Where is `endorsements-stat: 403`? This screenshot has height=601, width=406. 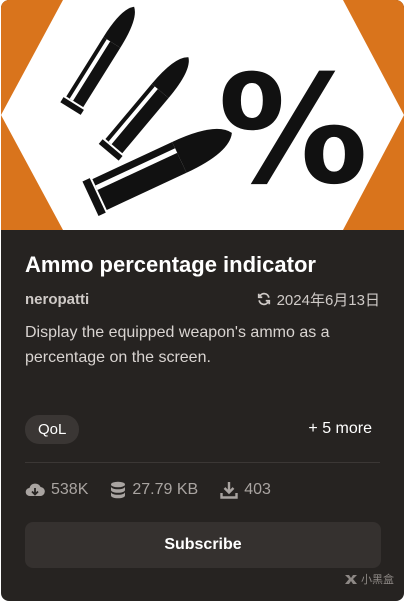 endorsements-stat: 403 is located at coordinates (245, 490).